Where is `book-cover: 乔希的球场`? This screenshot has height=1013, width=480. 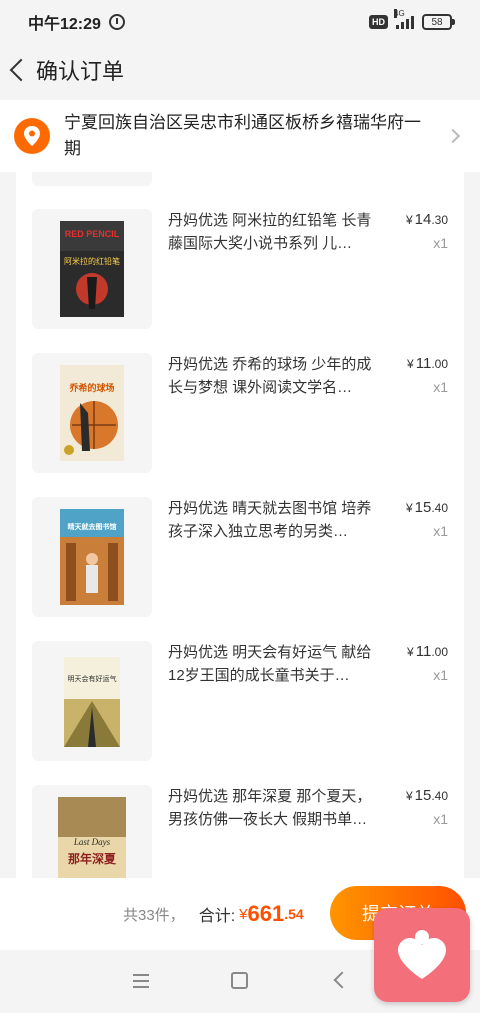
book-cover: 乔希的球场 is located at coordinates (92, 413).